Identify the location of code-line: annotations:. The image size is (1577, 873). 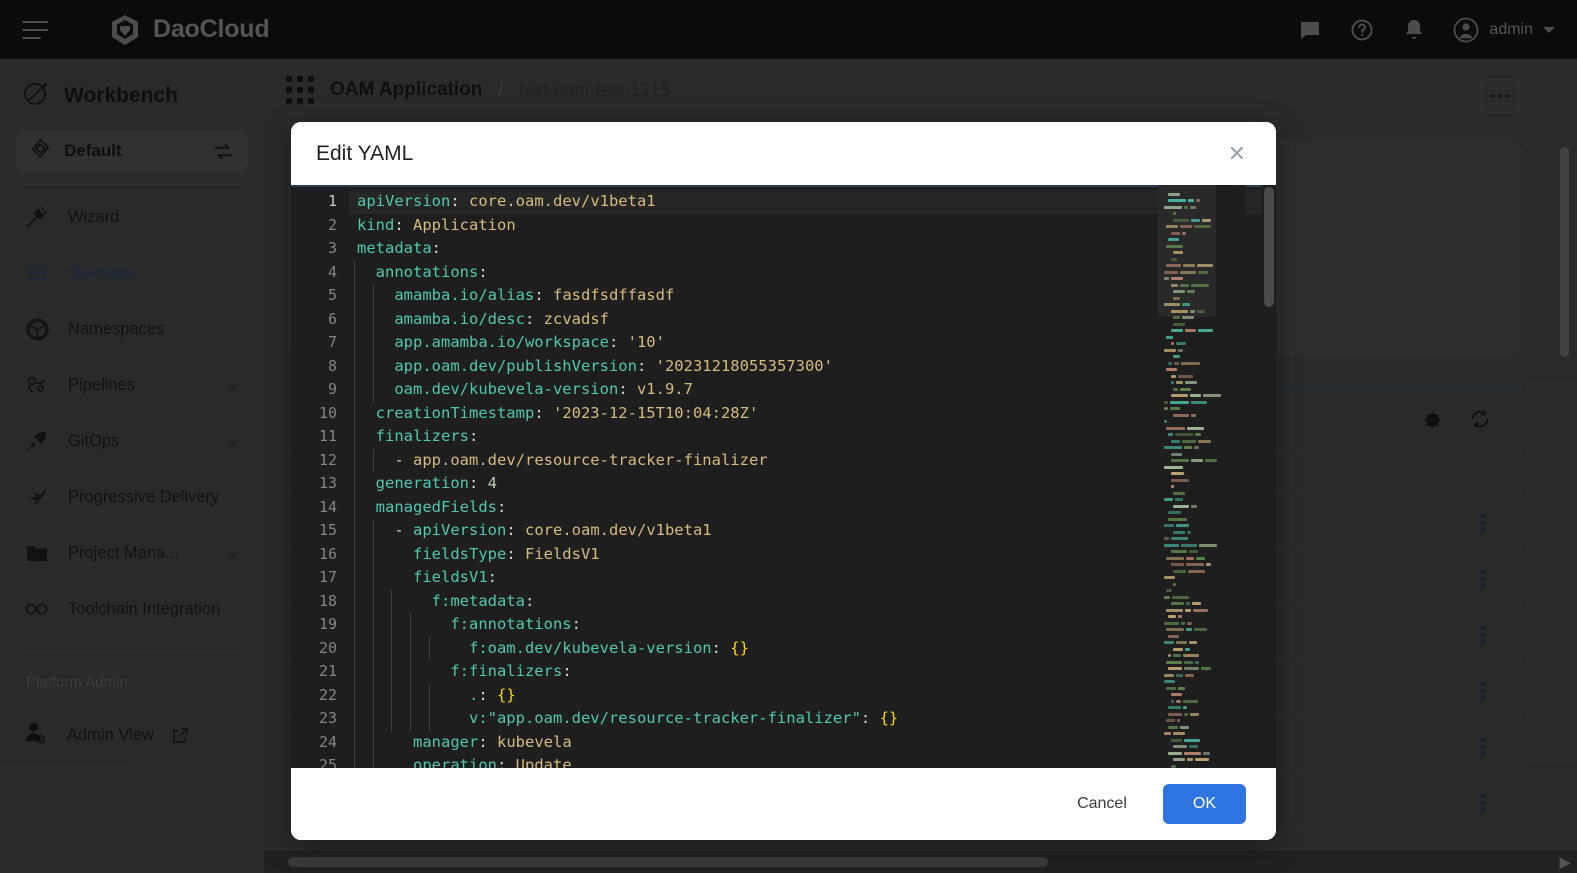
(812, 272).